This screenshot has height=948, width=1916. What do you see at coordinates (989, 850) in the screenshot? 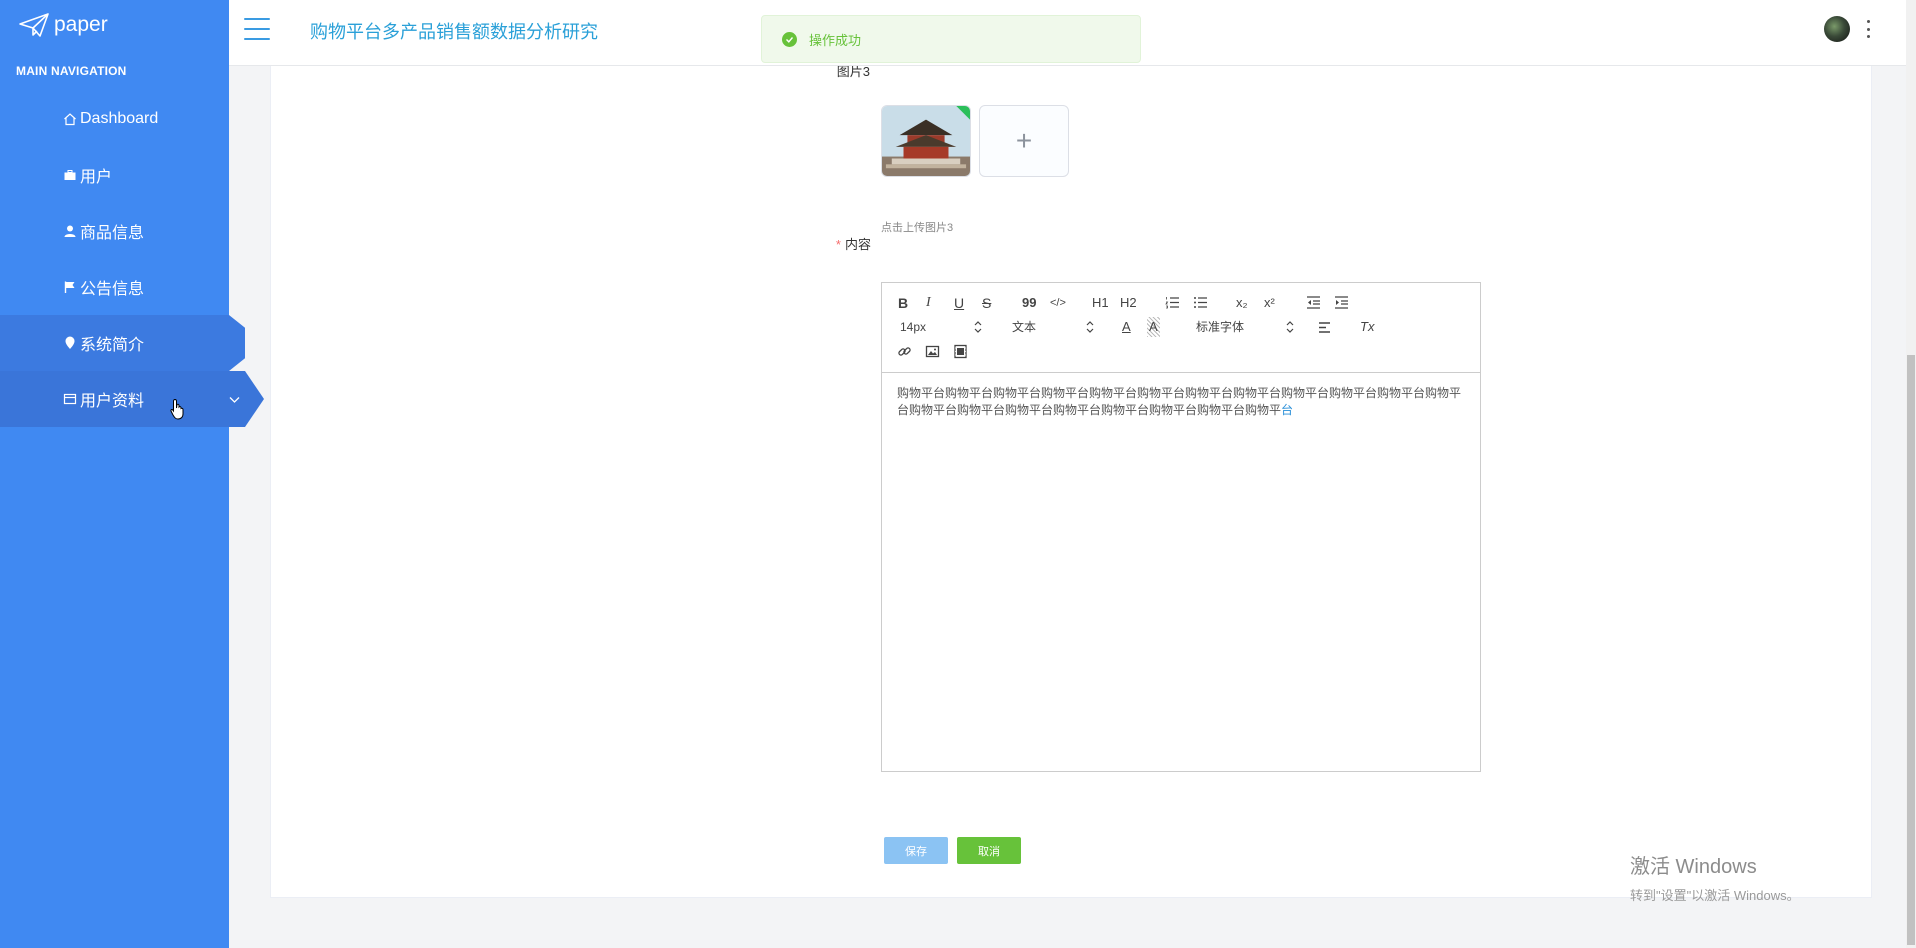
I see `cancel-button: 取消` at bounding box center [989, 850].